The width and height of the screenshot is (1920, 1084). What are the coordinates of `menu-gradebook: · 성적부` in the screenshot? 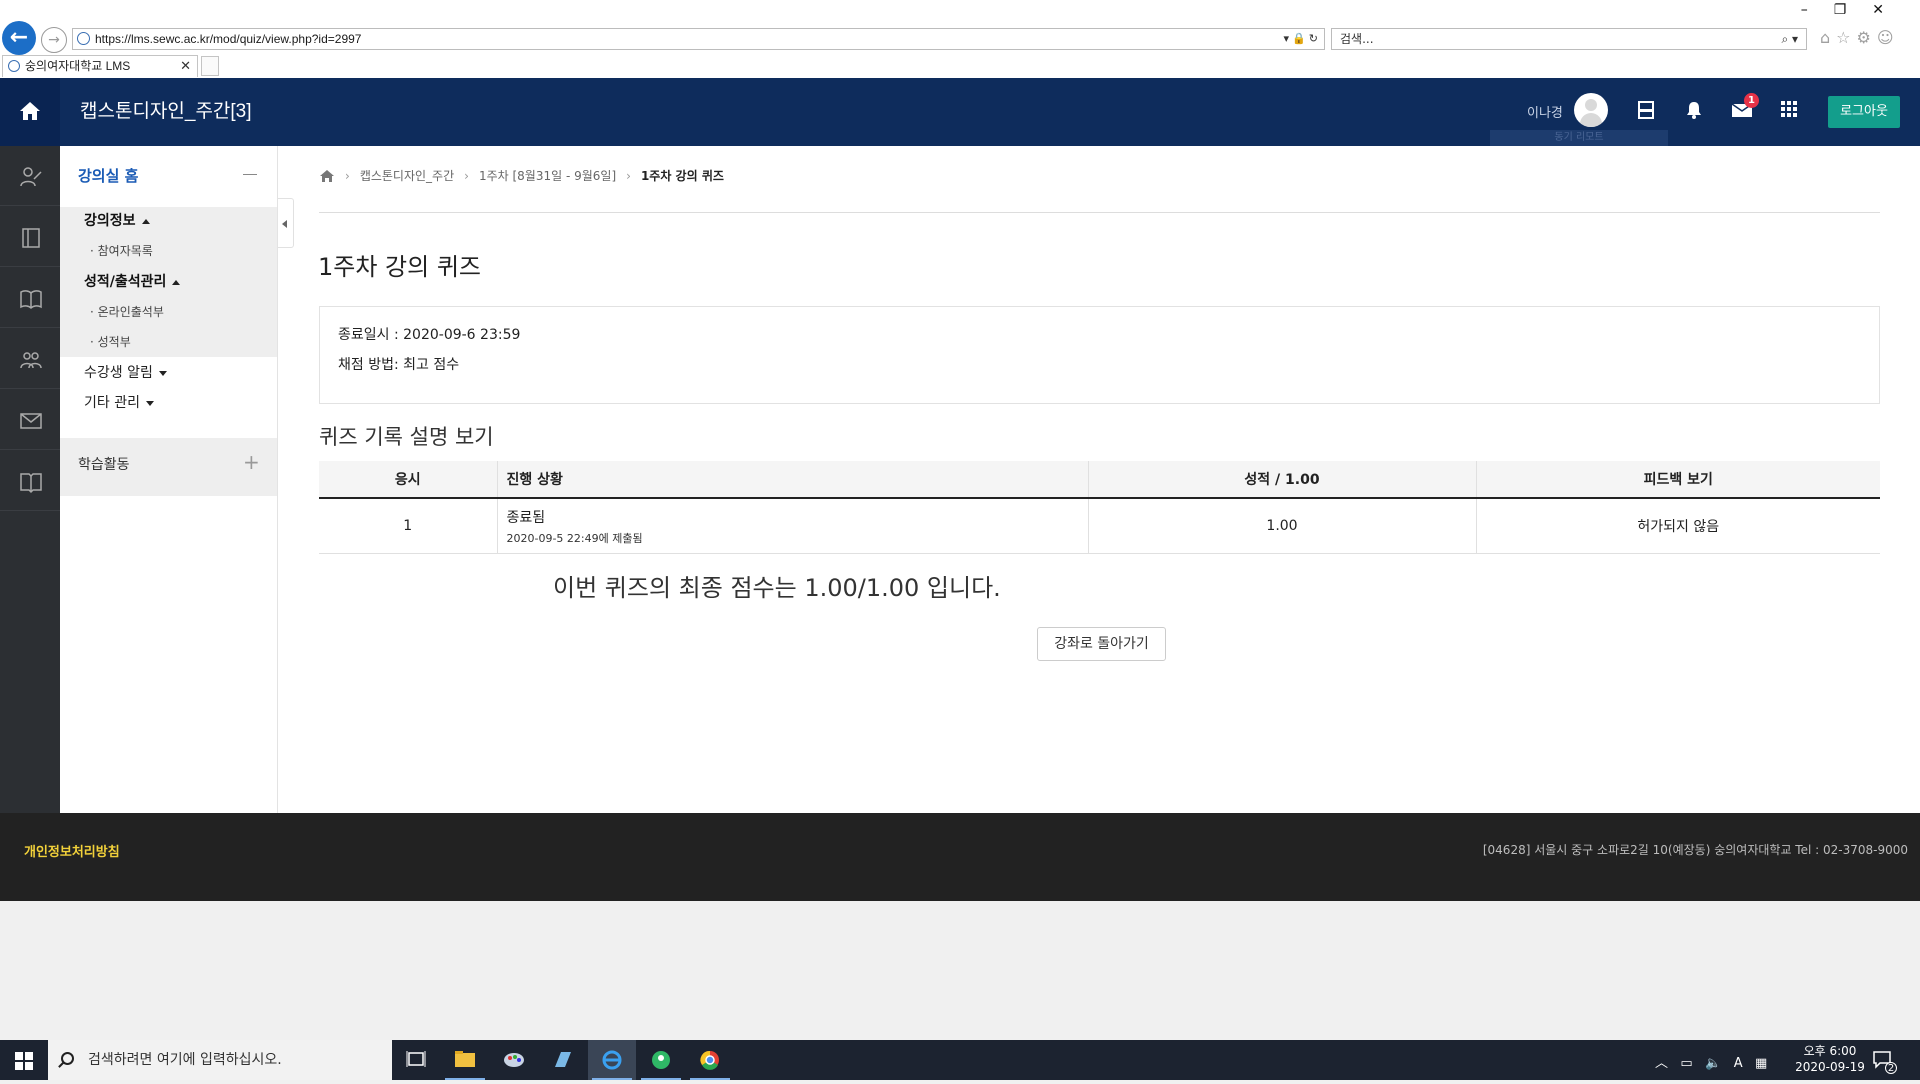 It's located at (110, 341).